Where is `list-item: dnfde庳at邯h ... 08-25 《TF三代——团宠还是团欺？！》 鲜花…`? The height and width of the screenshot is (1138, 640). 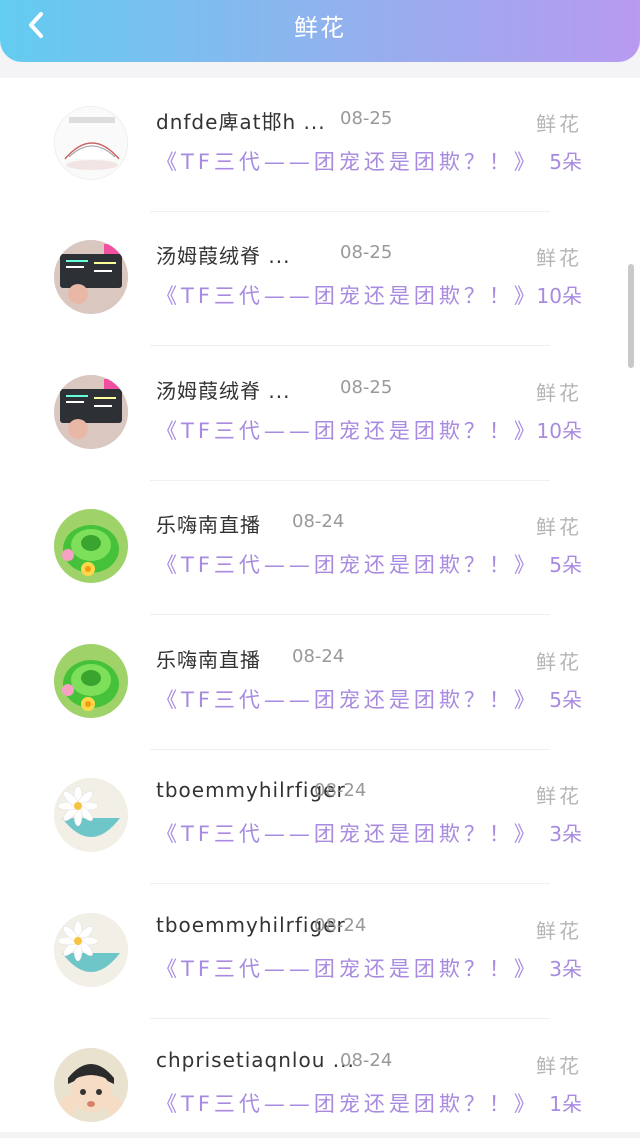 list-item: dnfde庳at邯h ... 08-25 《TF三代——团宠还是团欺？！》 鲜花… is located at coordinates (320, 145).